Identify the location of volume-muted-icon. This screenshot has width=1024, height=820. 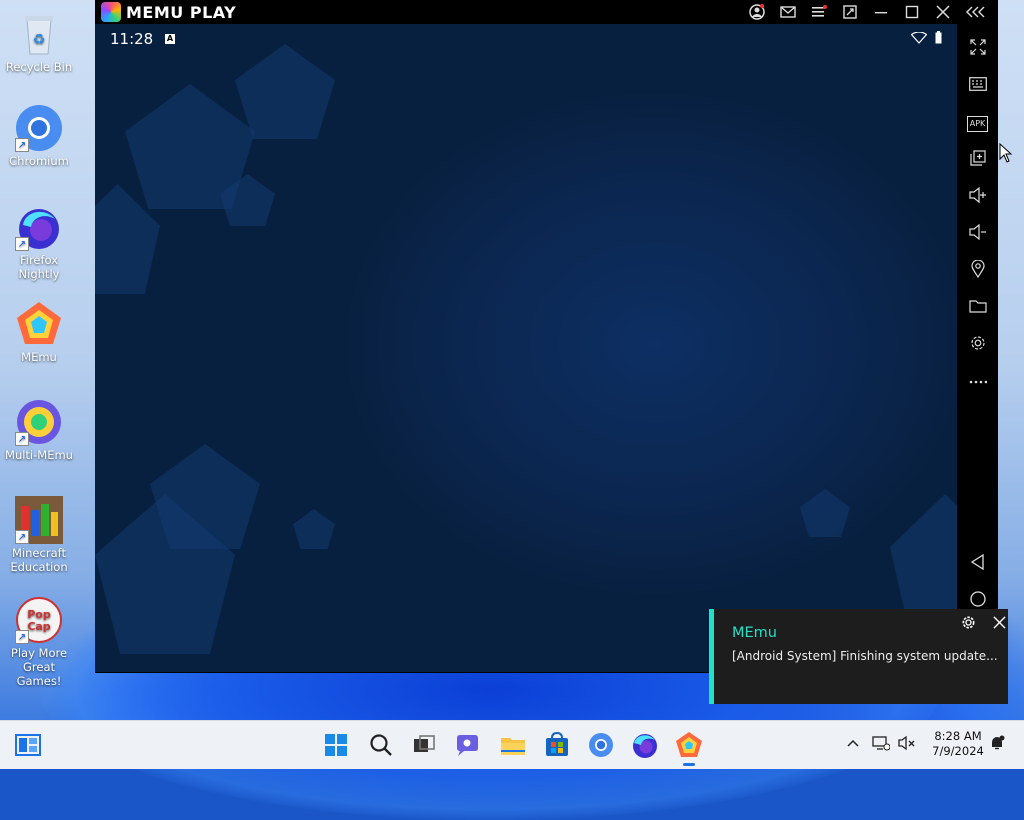
(907, 745).